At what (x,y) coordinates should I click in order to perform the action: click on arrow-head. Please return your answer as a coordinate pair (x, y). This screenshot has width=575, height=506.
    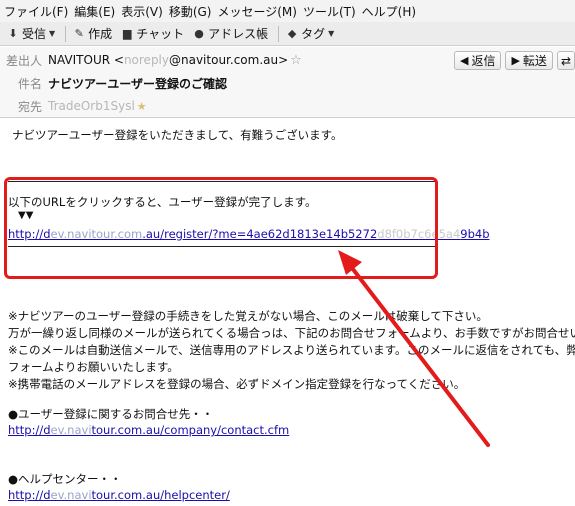
    Looking at the image, I should click on (350, 262).